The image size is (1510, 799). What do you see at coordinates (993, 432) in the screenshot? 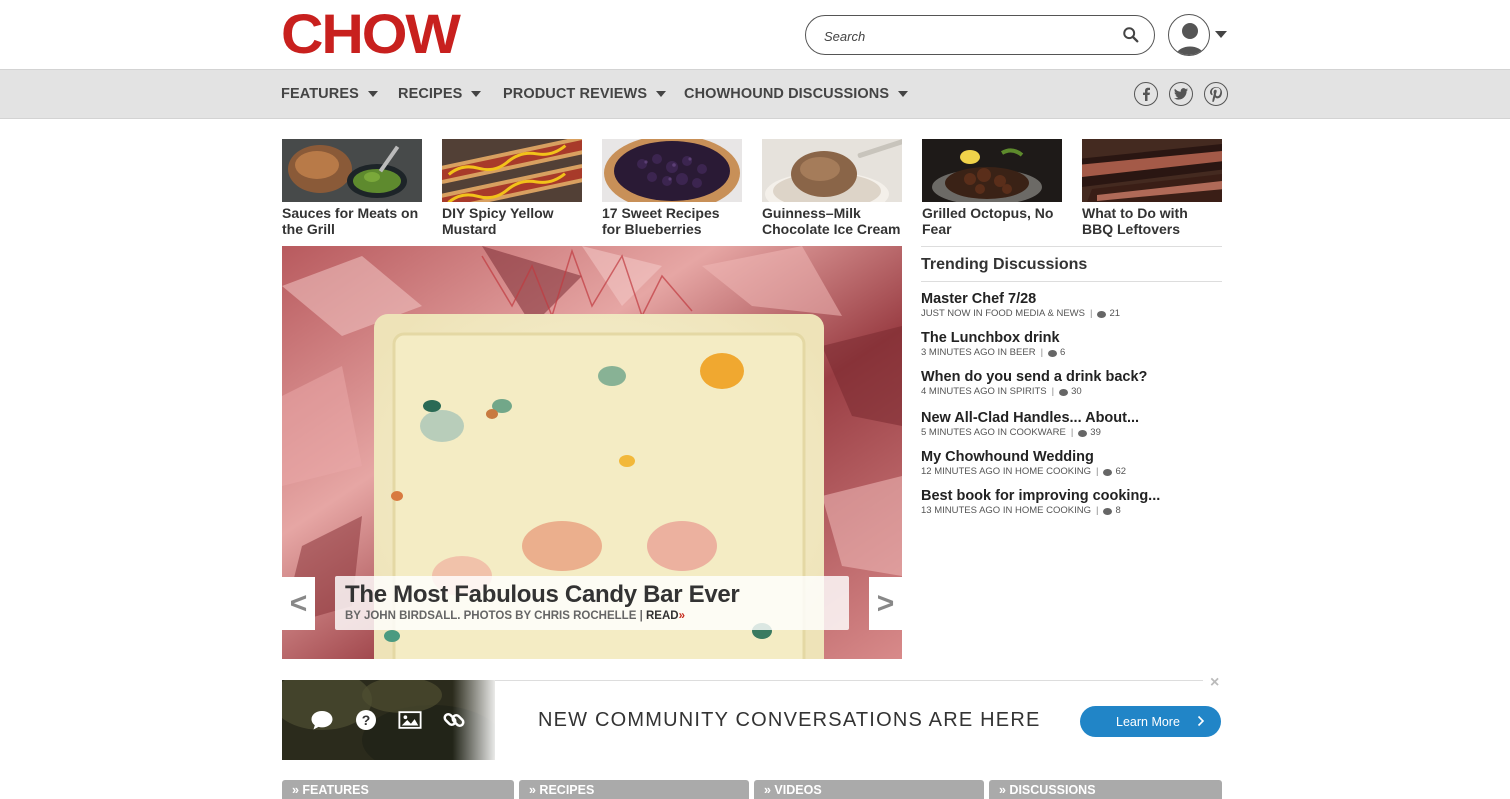
I see `trending-item-meta-text: 5 MINUTES AGO IN COOKWARE` at bounding box center [993, 432].